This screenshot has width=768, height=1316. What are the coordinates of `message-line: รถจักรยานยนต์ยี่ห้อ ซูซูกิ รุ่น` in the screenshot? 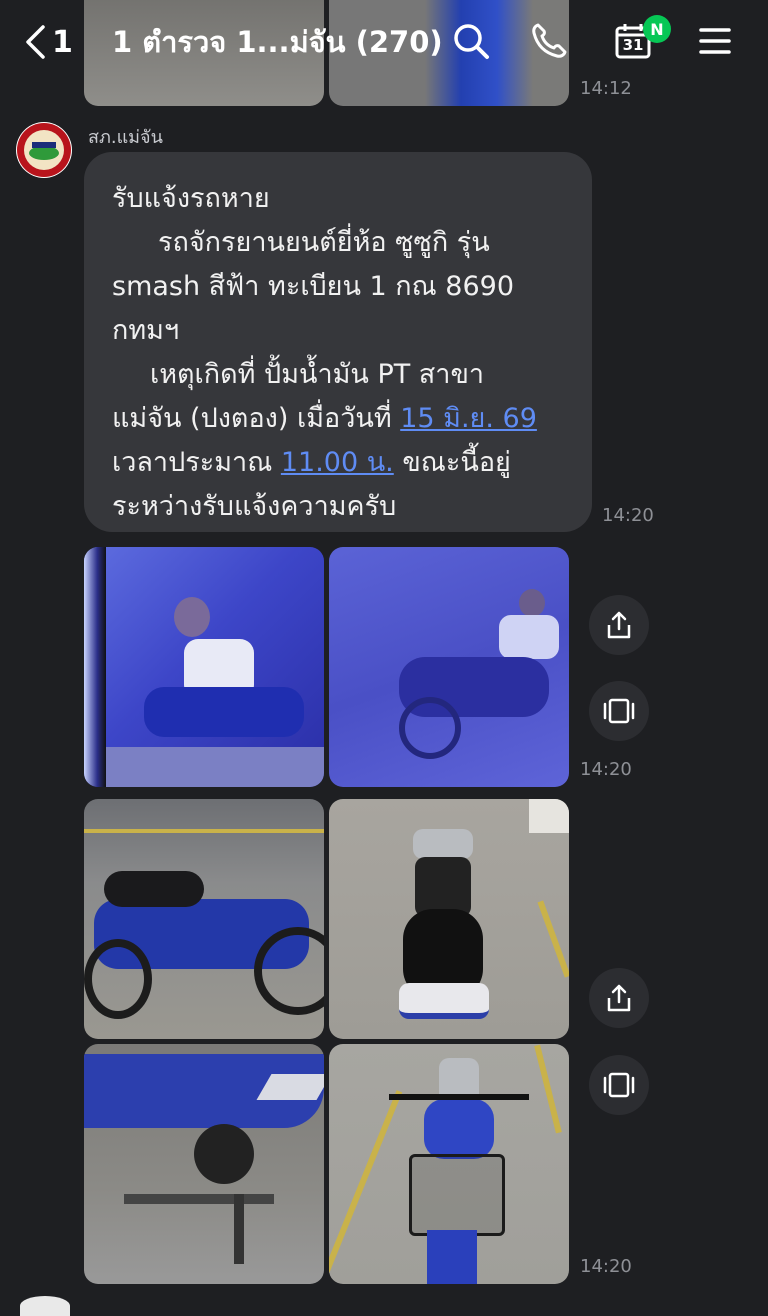 It's located at (324, 242).